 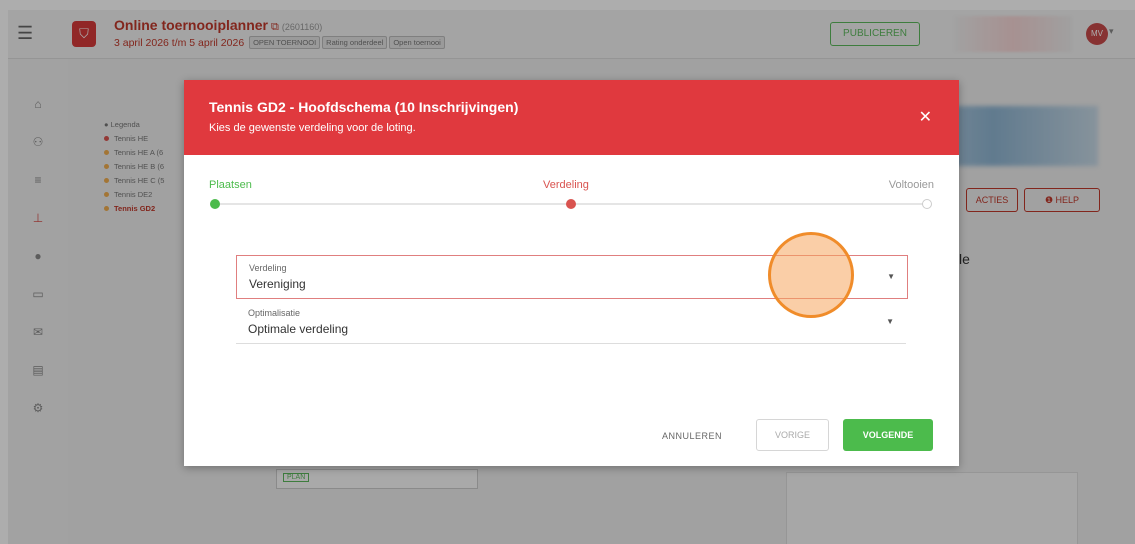 I want to click on step-label-plaatsen: Plaatsen, so click(x=230, y=185).